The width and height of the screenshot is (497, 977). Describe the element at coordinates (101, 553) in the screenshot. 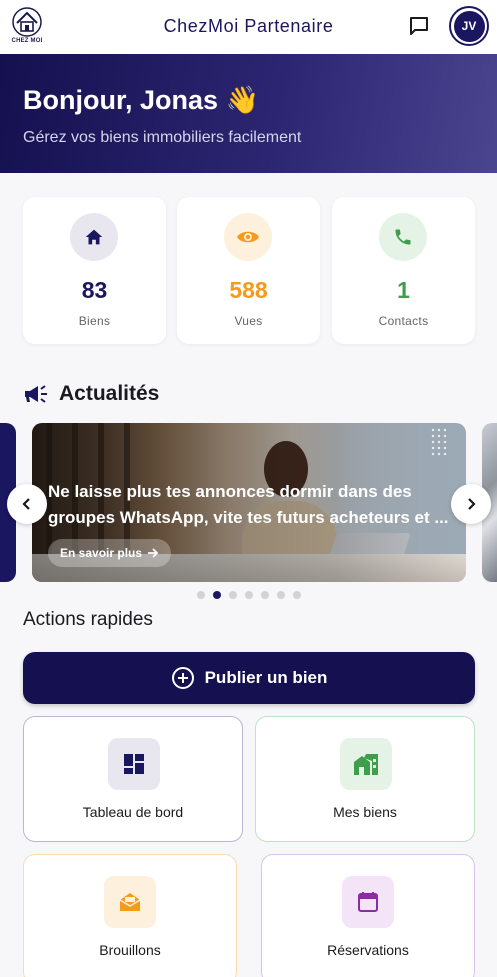

I see `learn-more-label: En savoir plus` at that location.